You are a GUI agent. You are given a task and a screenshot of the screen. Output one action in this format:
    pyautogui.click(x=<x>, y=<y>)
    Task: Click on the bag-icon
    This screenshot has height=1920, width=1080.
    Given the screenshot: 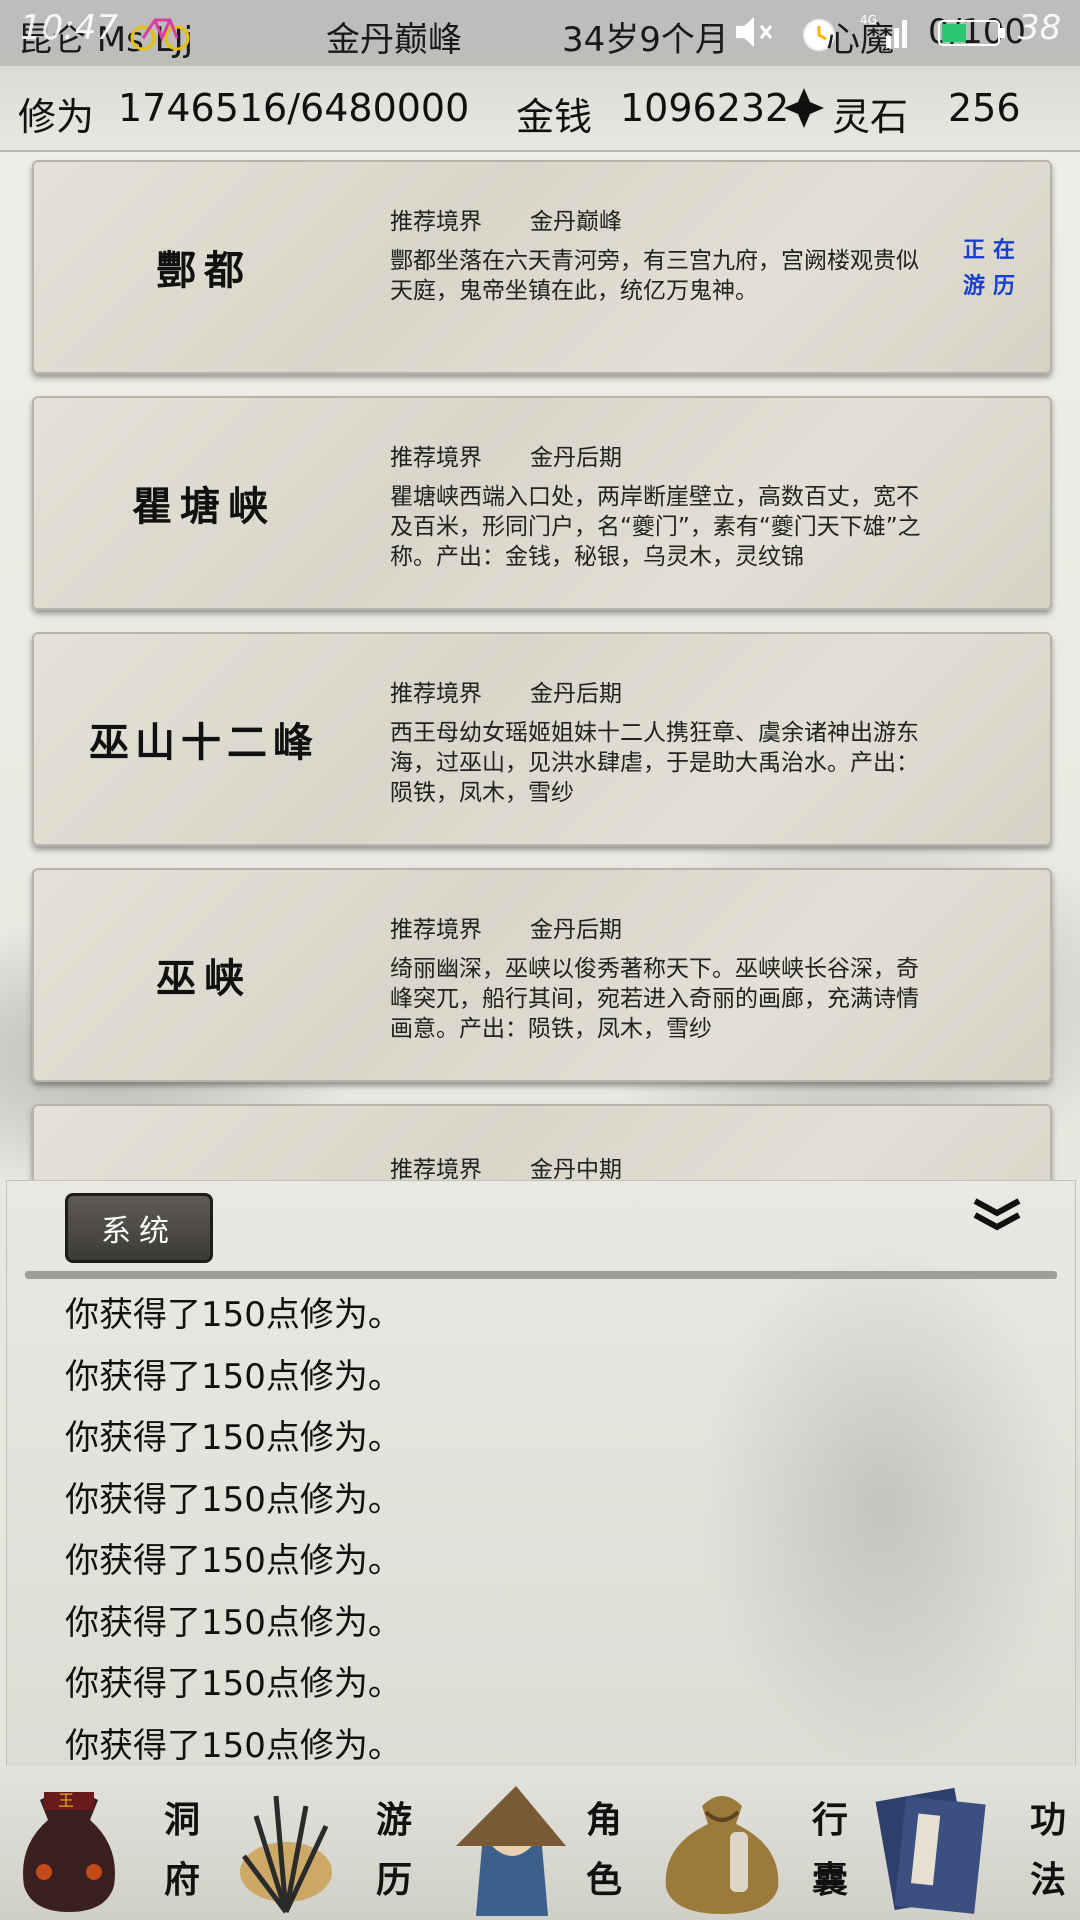 What is the action you would take?
    pyautogui.click(x=722, y=1846)
    